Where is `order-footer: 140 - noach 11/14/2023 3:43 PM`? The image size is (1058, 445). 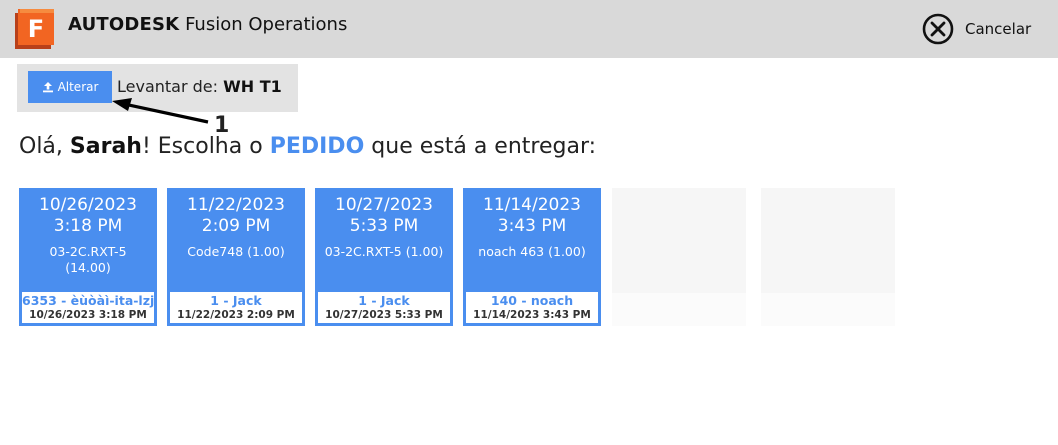 order-footer: 140 - noach 11/14/2023 3:43 PM is located at coordinates (532, 307).